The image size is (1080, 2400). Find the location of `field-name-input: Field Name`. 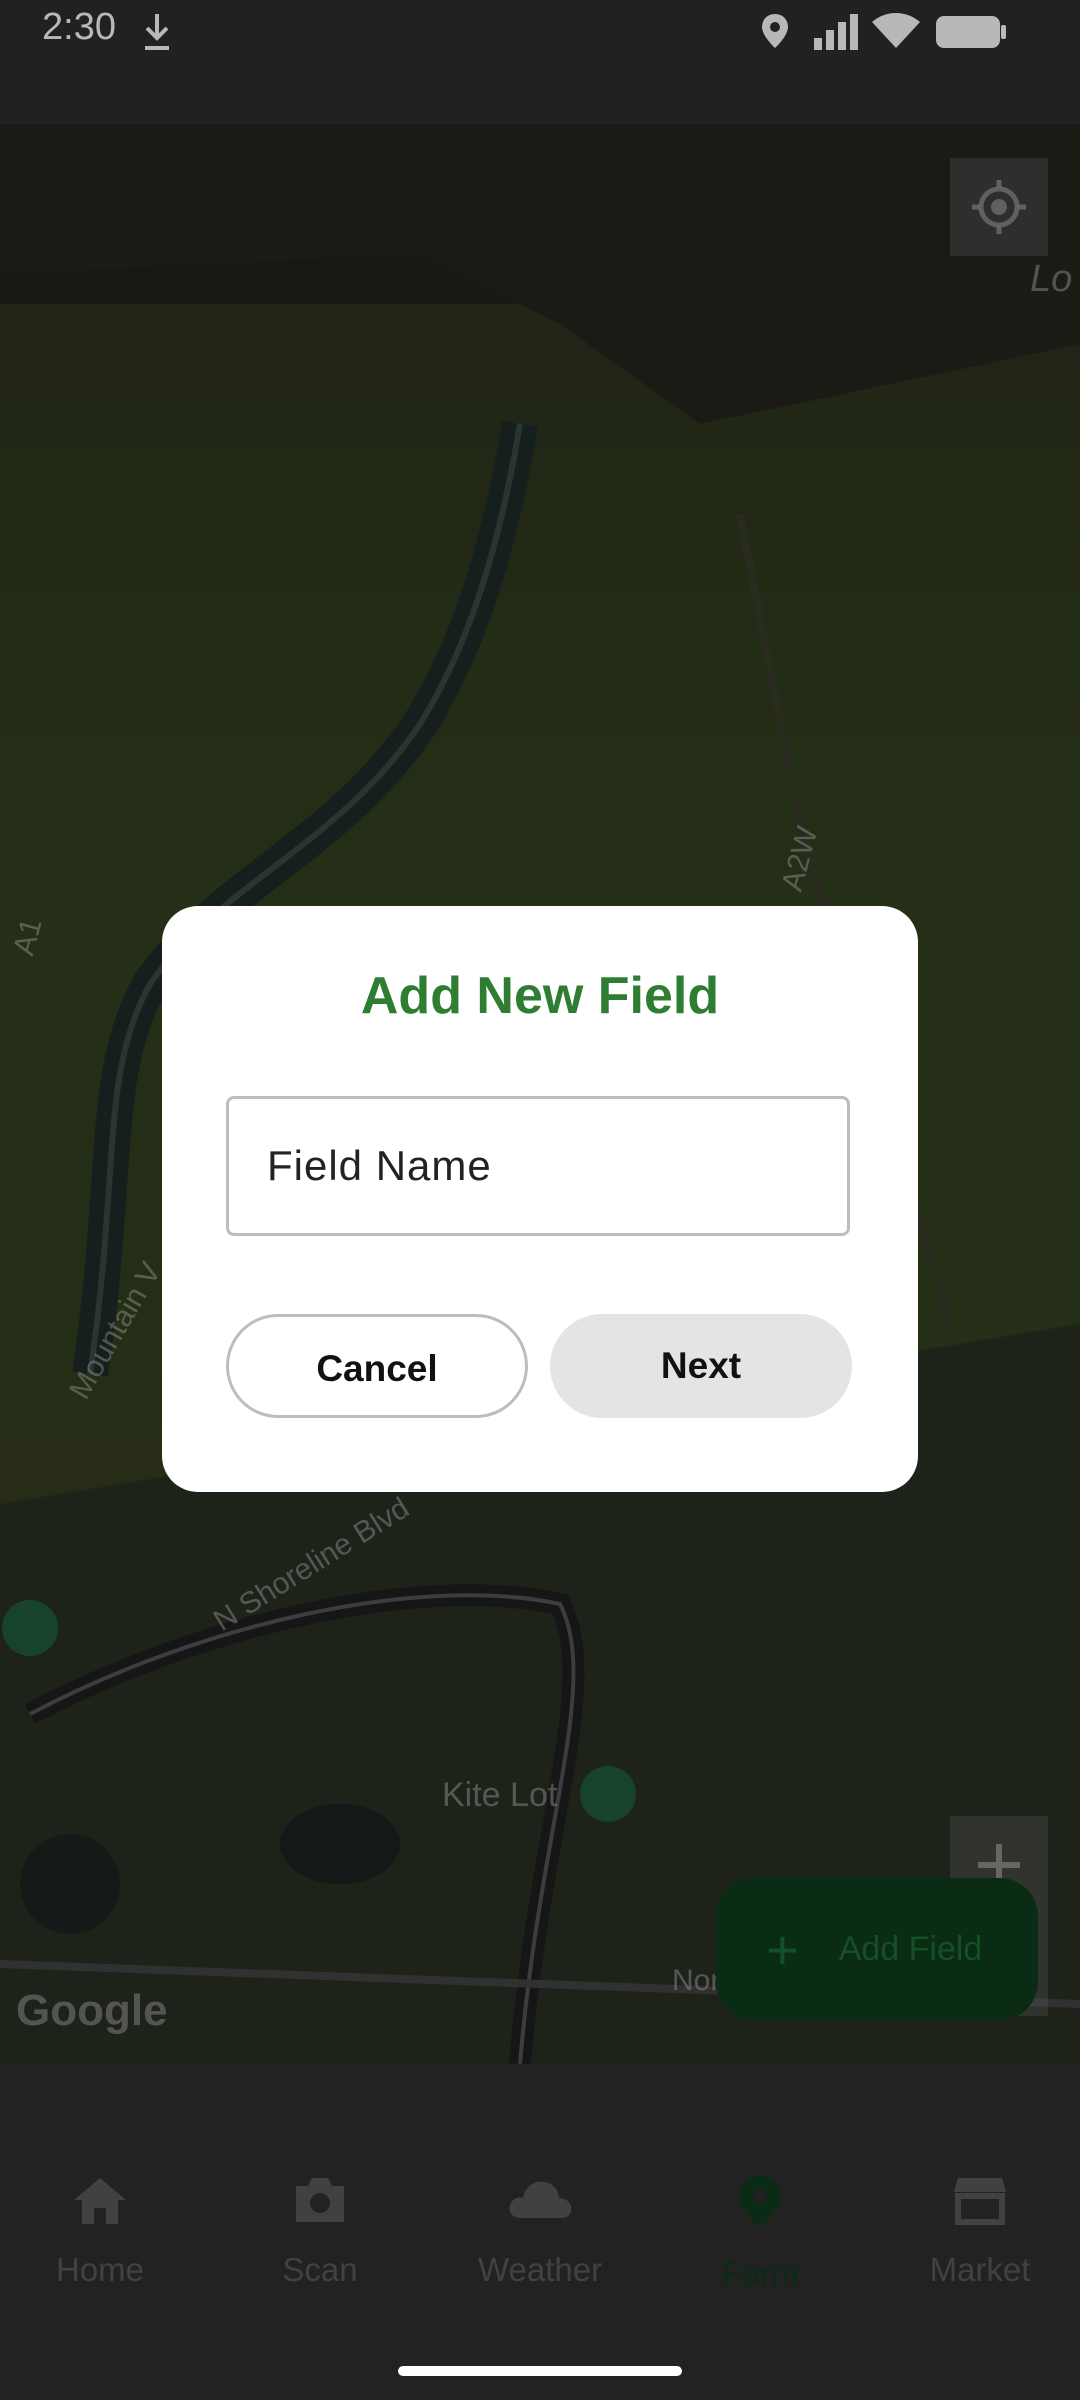

field-name-input: Field Name is located at coordinates (538, 1166).